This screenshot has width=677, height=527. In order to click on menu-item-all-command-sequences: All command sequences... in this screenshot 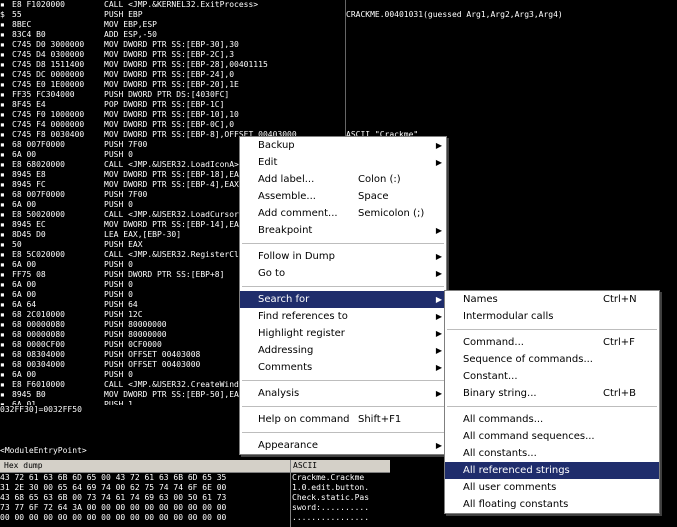, I will do `click(552, 436)`.